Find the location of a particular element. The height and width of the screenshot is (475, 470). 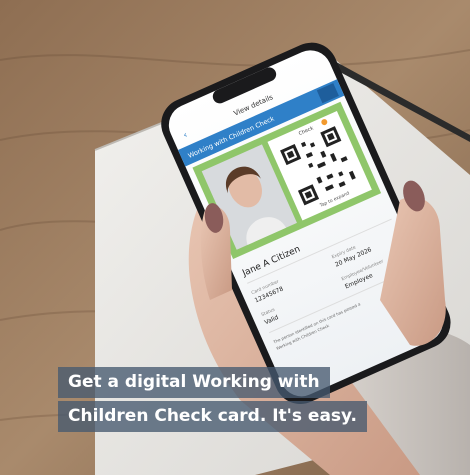

caption-line-2: Children Check card. It's easy. is located at coordinates (213, 416).